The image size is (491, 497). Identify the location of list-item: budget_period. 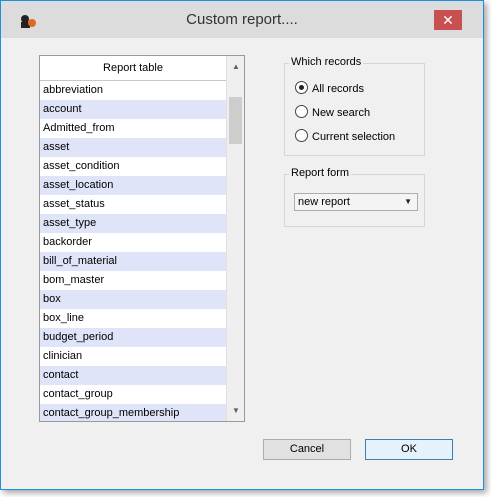
(133, 337).